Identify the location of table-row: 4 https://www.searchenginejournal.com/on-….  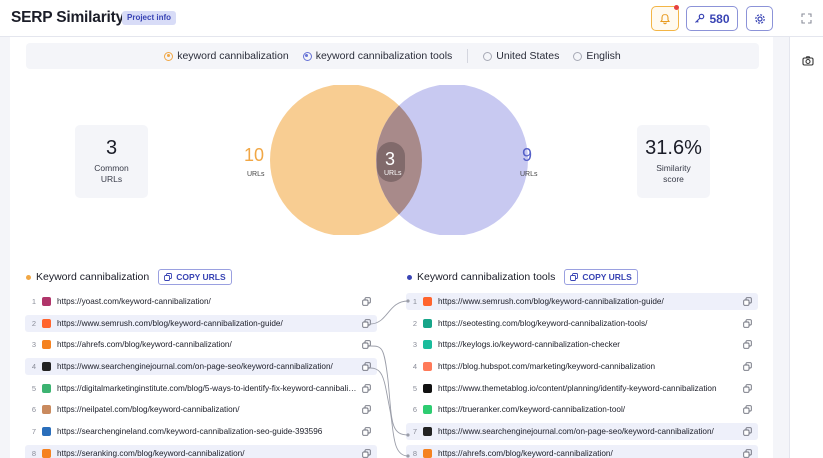
(201, 367).